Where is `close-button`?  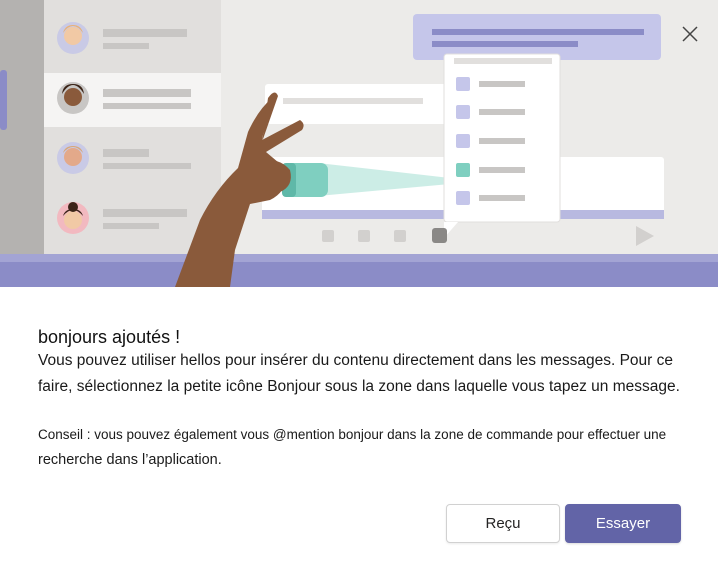 close-button is located at coordinates (690, 34).